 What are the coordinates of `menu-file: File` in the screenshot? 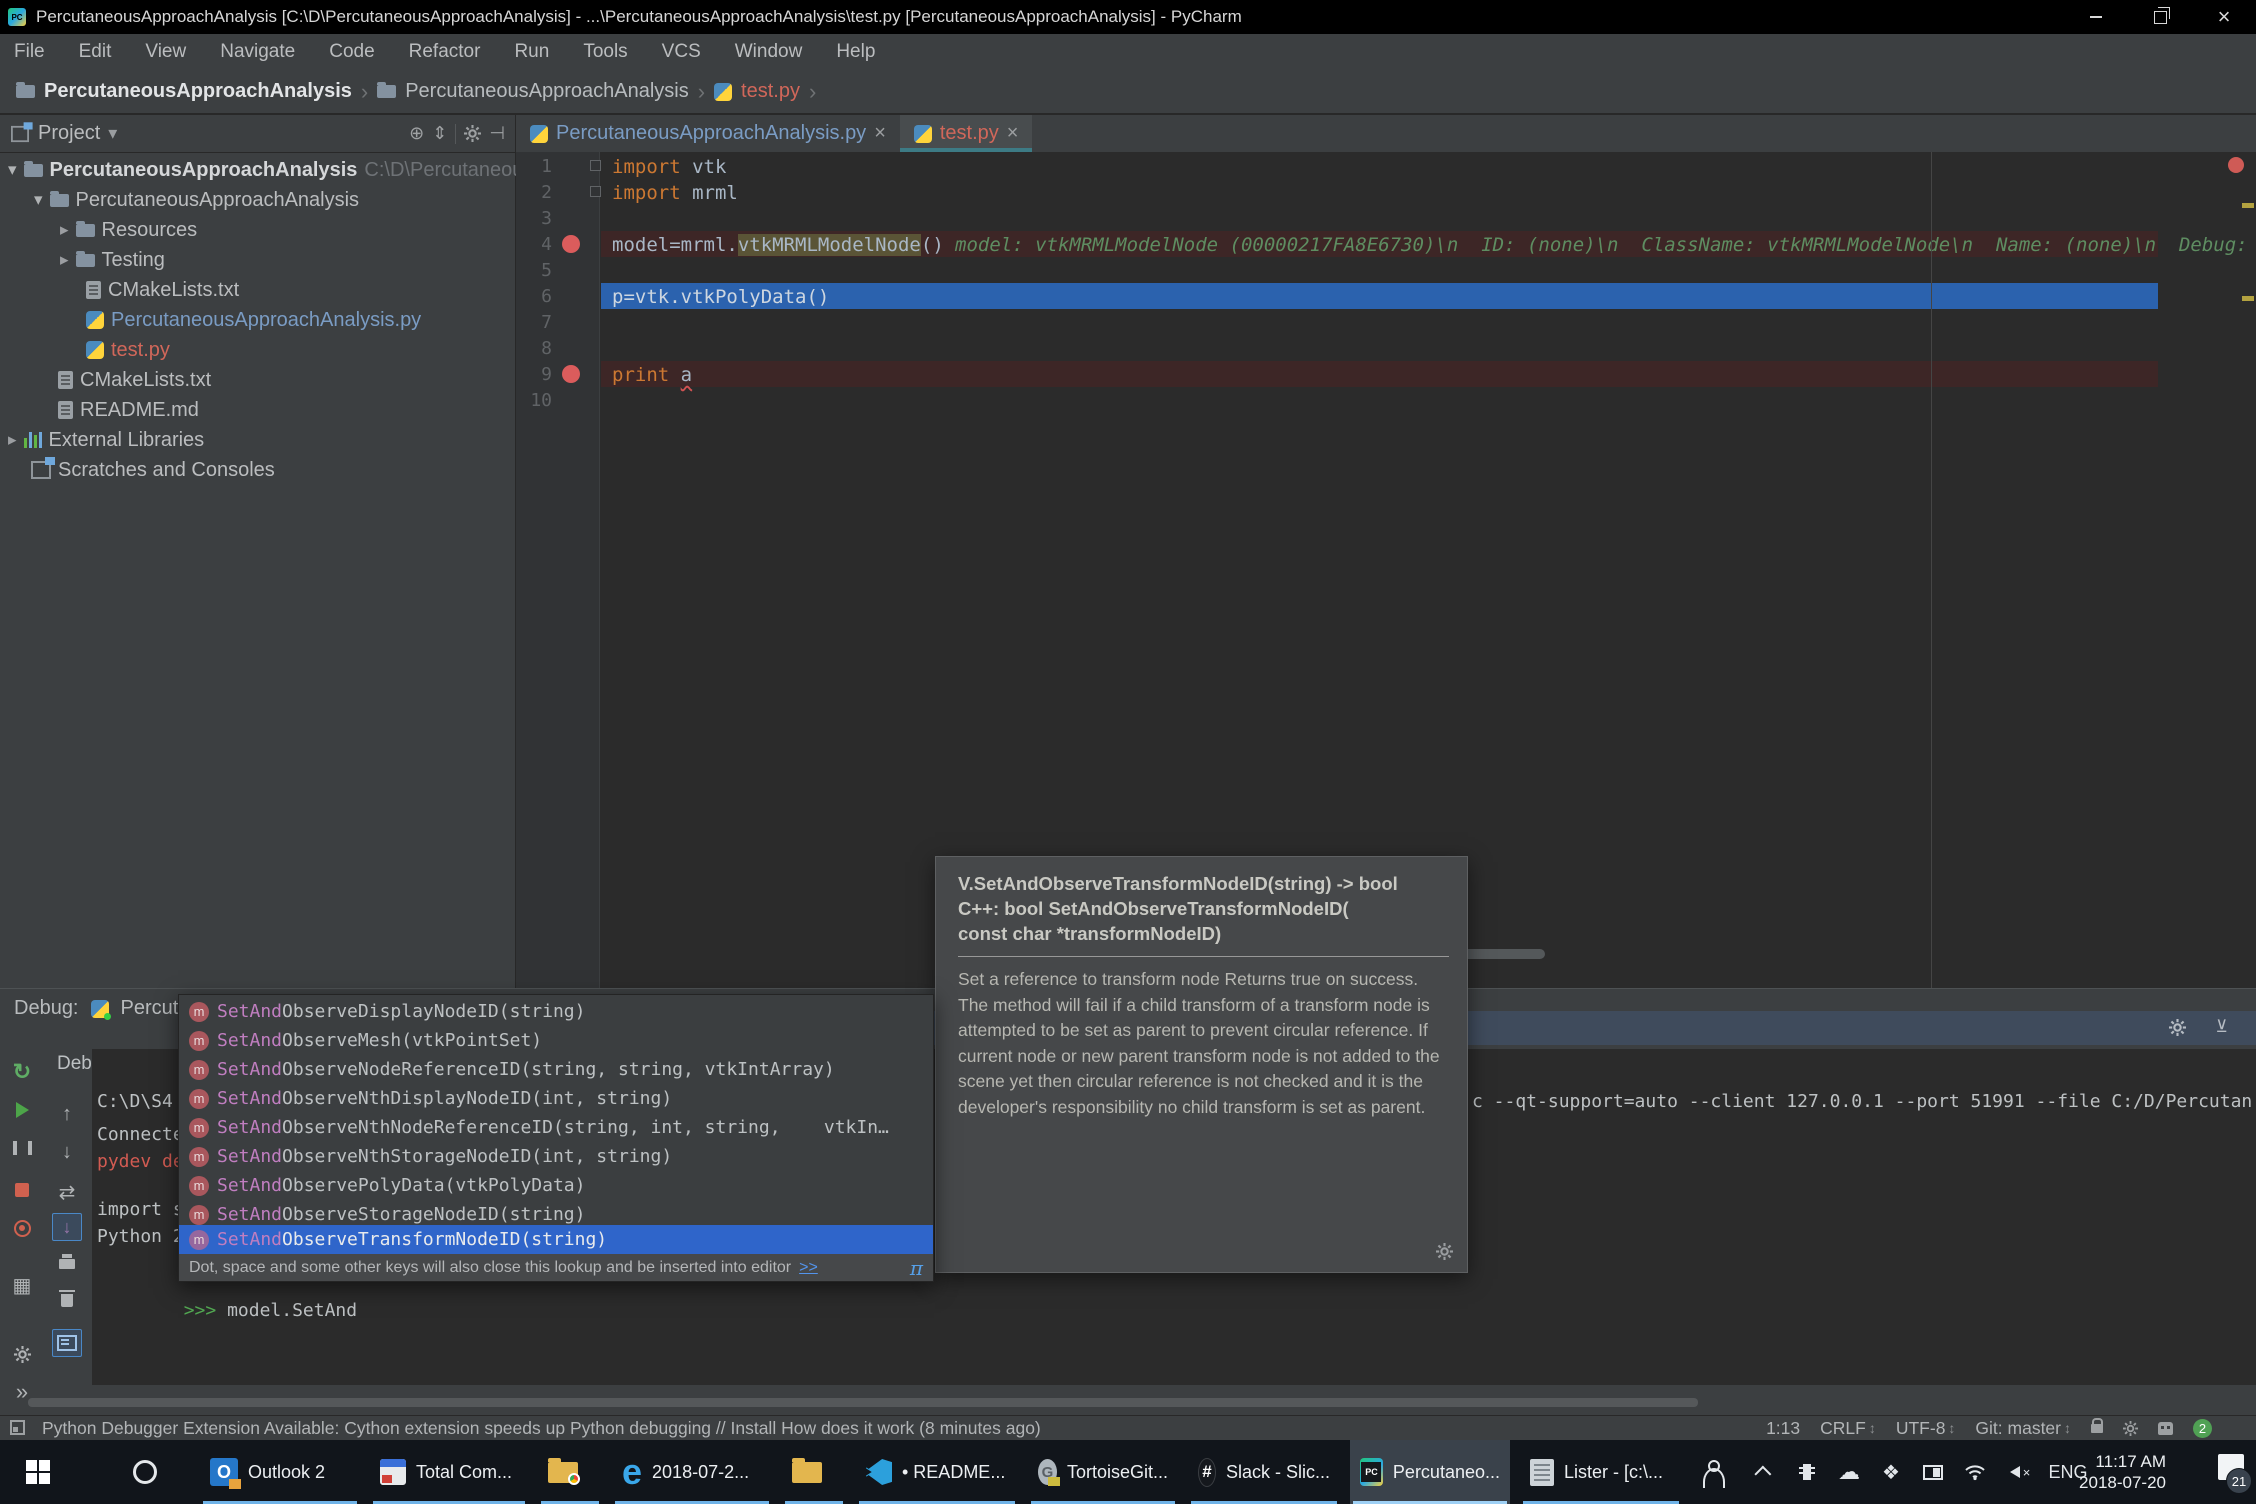 It's located at (29, 52).